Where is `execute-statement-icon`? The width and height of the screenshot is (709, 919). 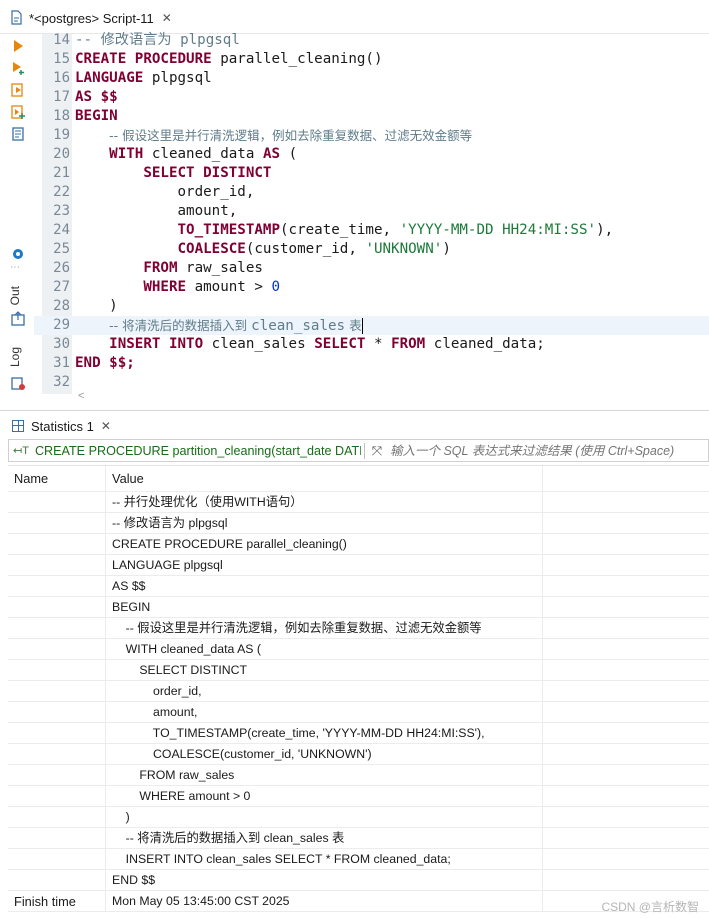
execute-statement-icon is located at coordinates (18, 46).